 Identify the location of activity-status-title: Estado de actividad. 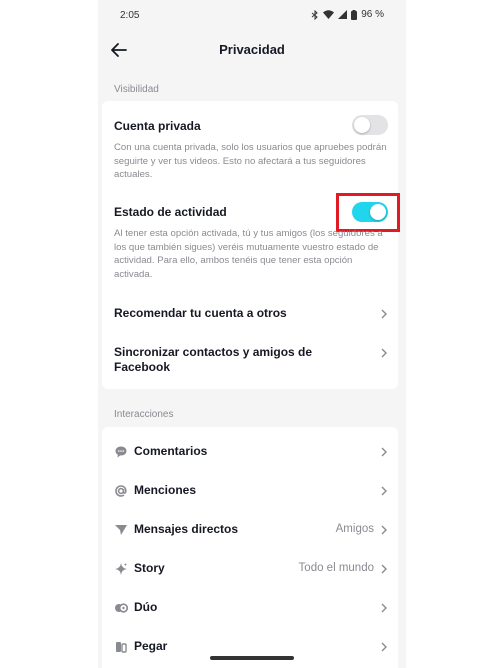
(170, 212).